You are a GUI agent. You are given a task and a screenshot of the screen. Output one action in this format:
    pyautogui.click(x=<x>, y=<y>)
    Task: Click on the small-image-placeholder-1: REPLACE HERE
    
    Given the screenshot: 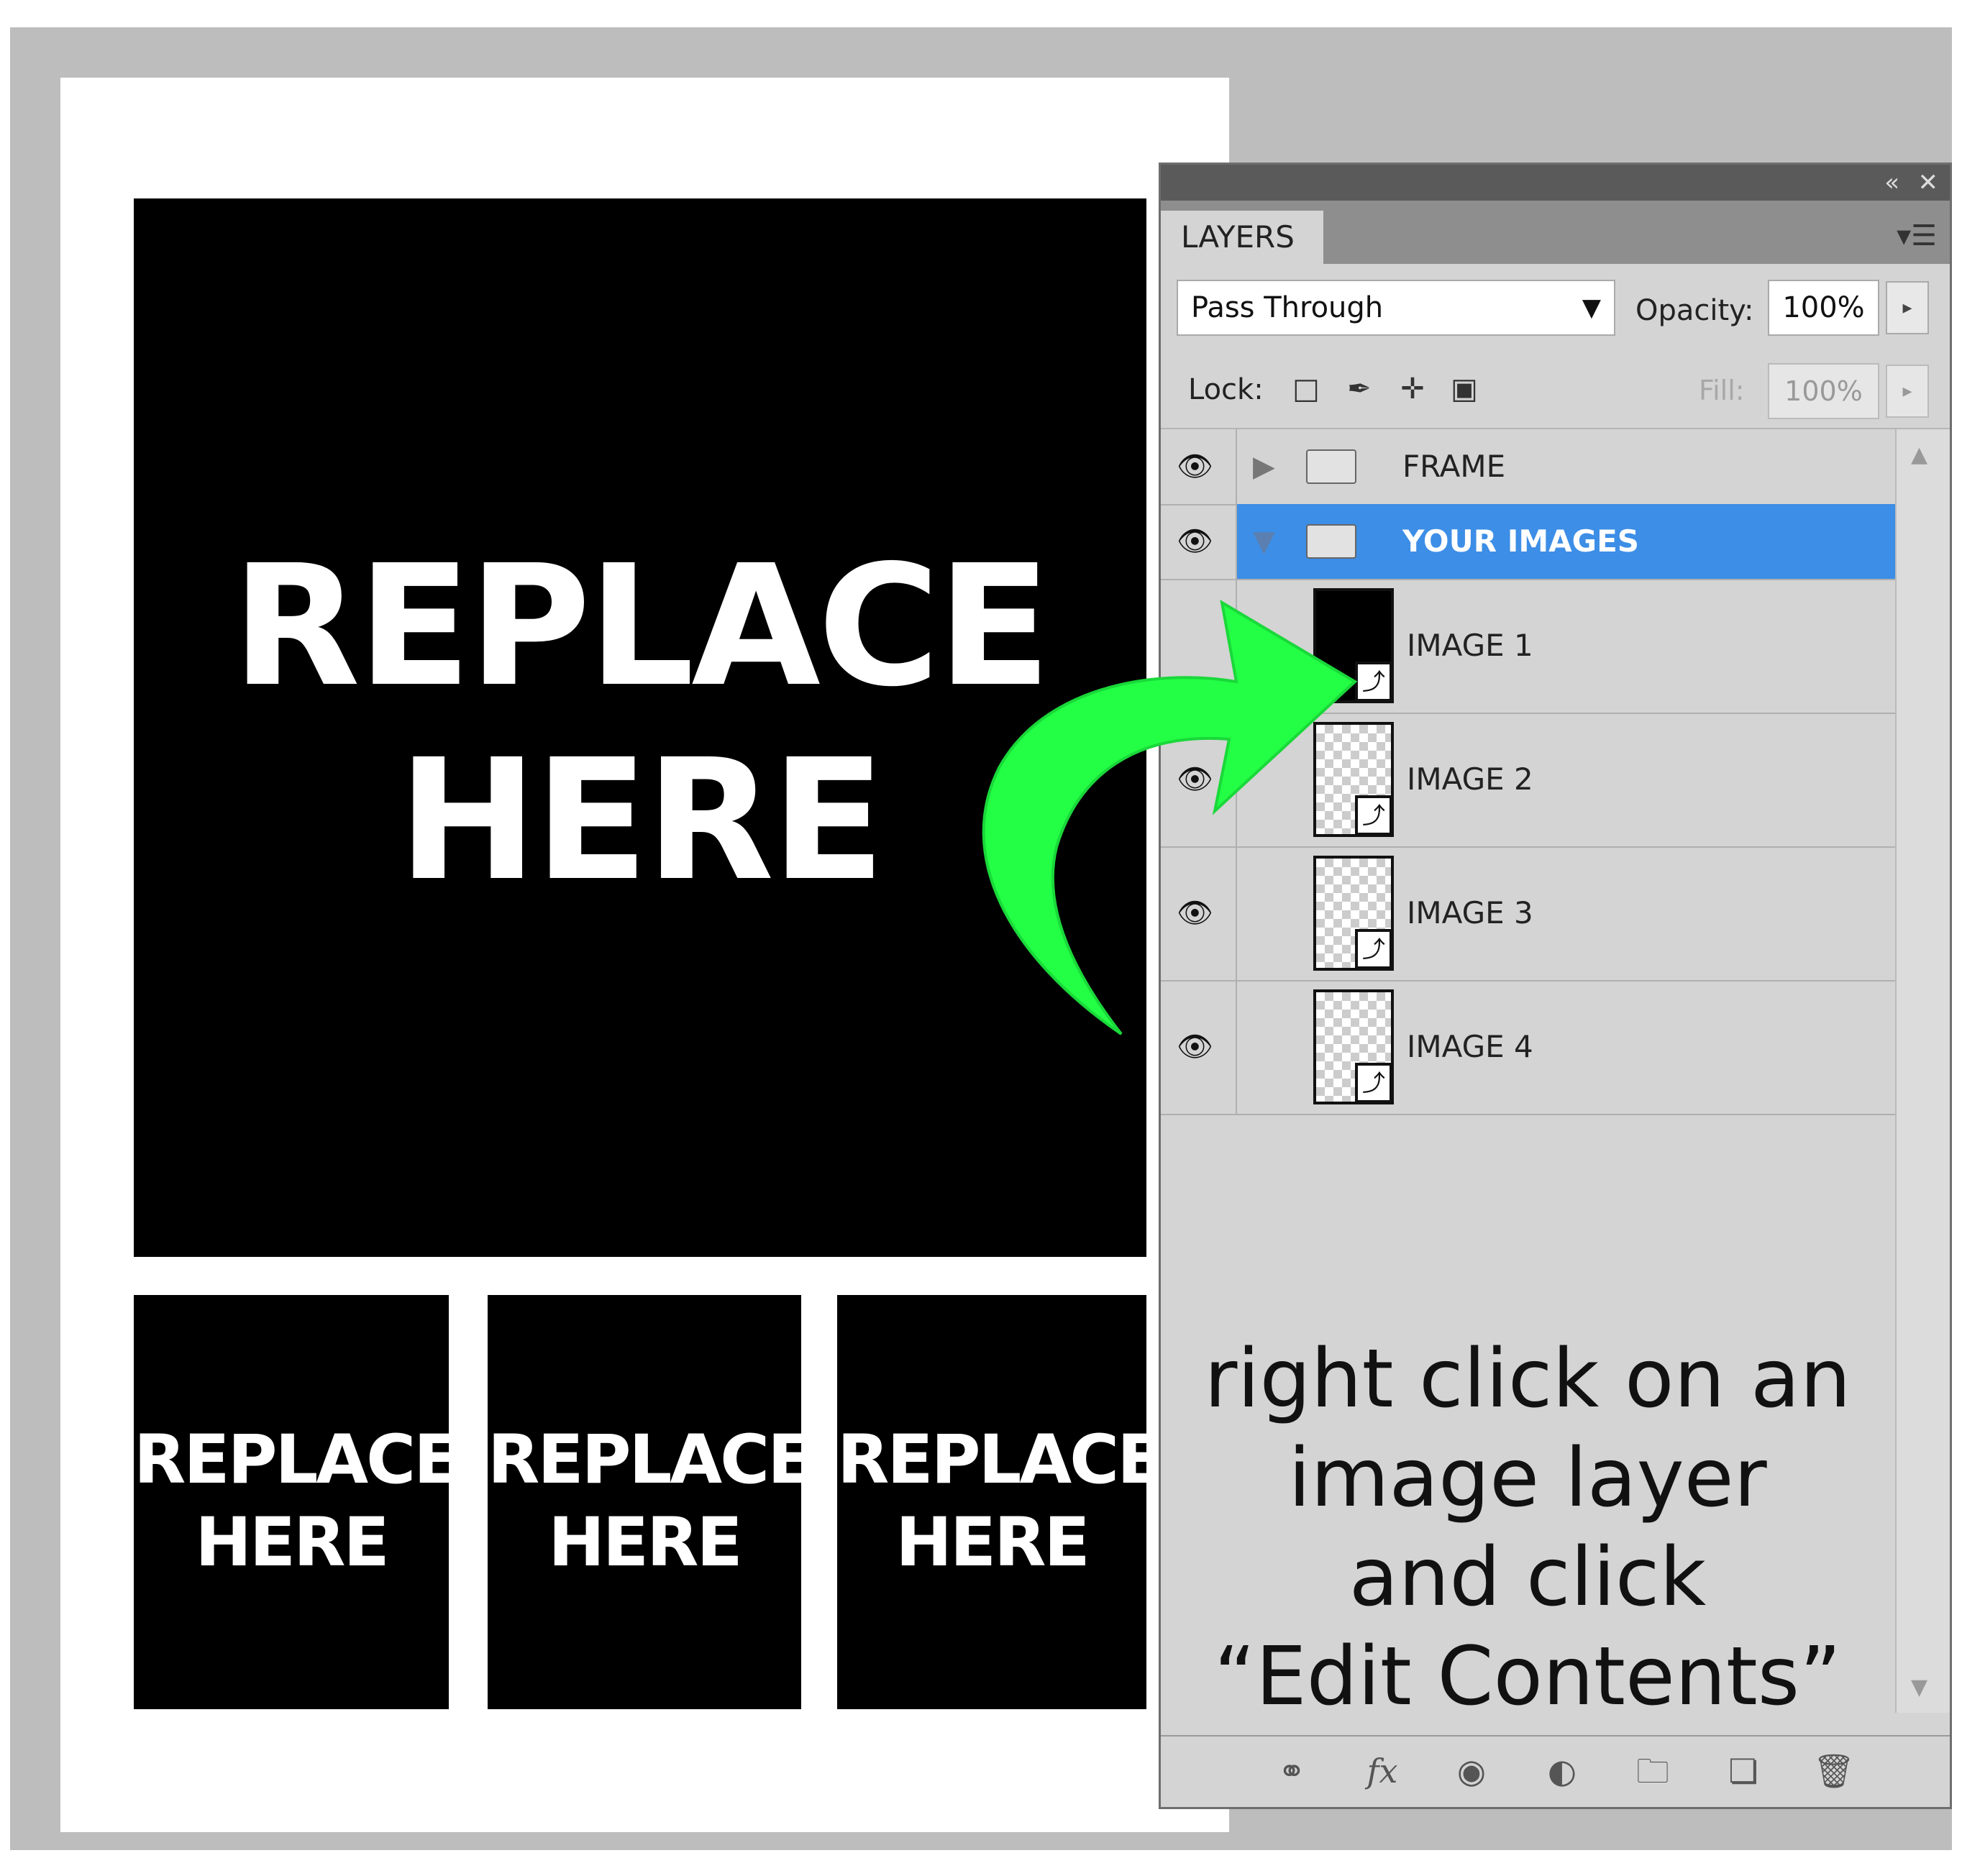 What is the action you would take?
    pyautogui.click(x=297, y=1502)
    